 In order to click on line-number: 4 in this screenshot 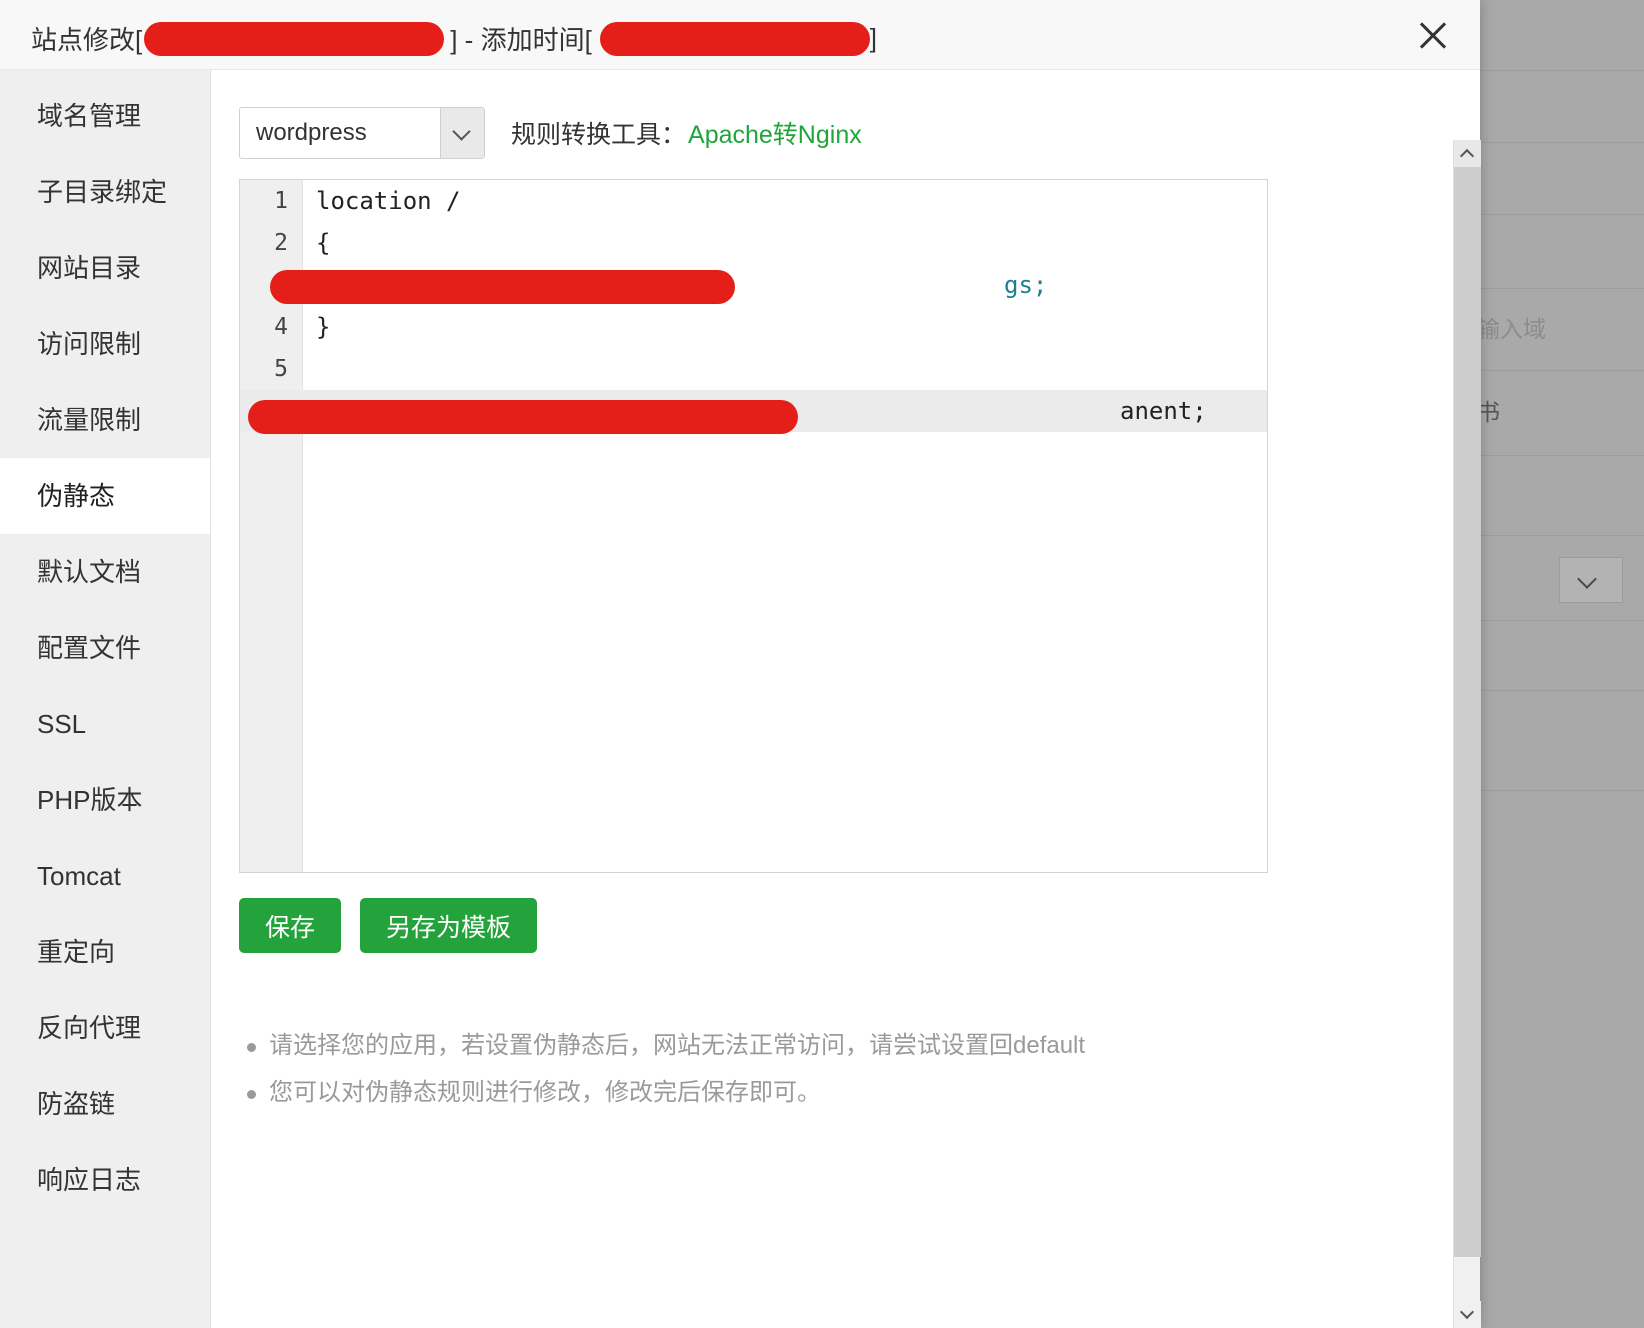, I will do `click(281, 327)`.